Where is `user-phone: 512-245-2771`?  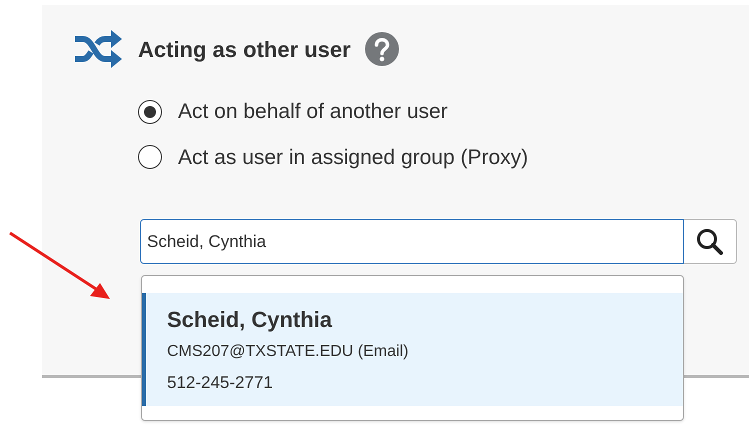 user-phone: 512-245-2771 is located at coordinates (220, 383).